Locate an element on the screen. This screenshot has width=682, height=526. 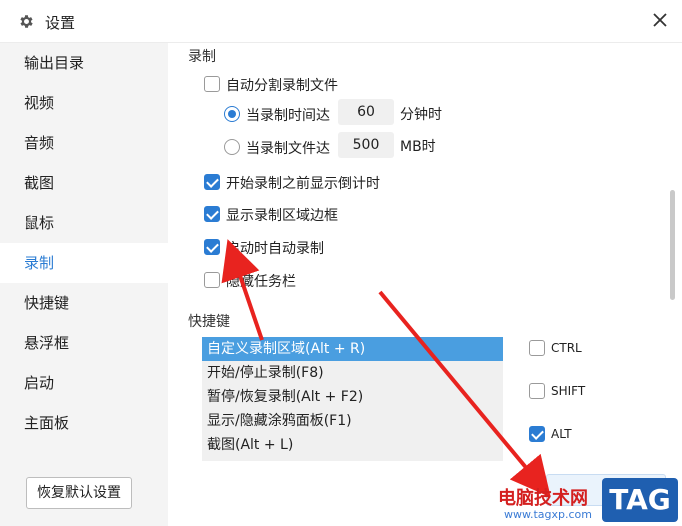
gear-icon is located at coordinates (26, 21).